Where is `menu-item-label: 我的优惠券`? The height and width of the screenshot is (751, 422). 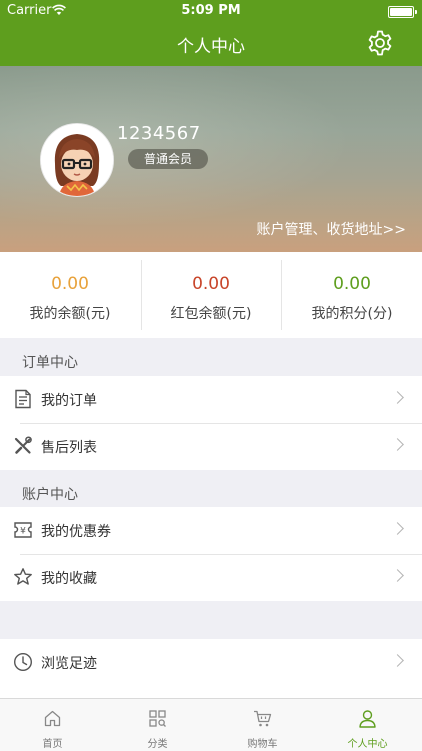 menu-item-label: 我的优惠券 is located at coordinates (76, 532).